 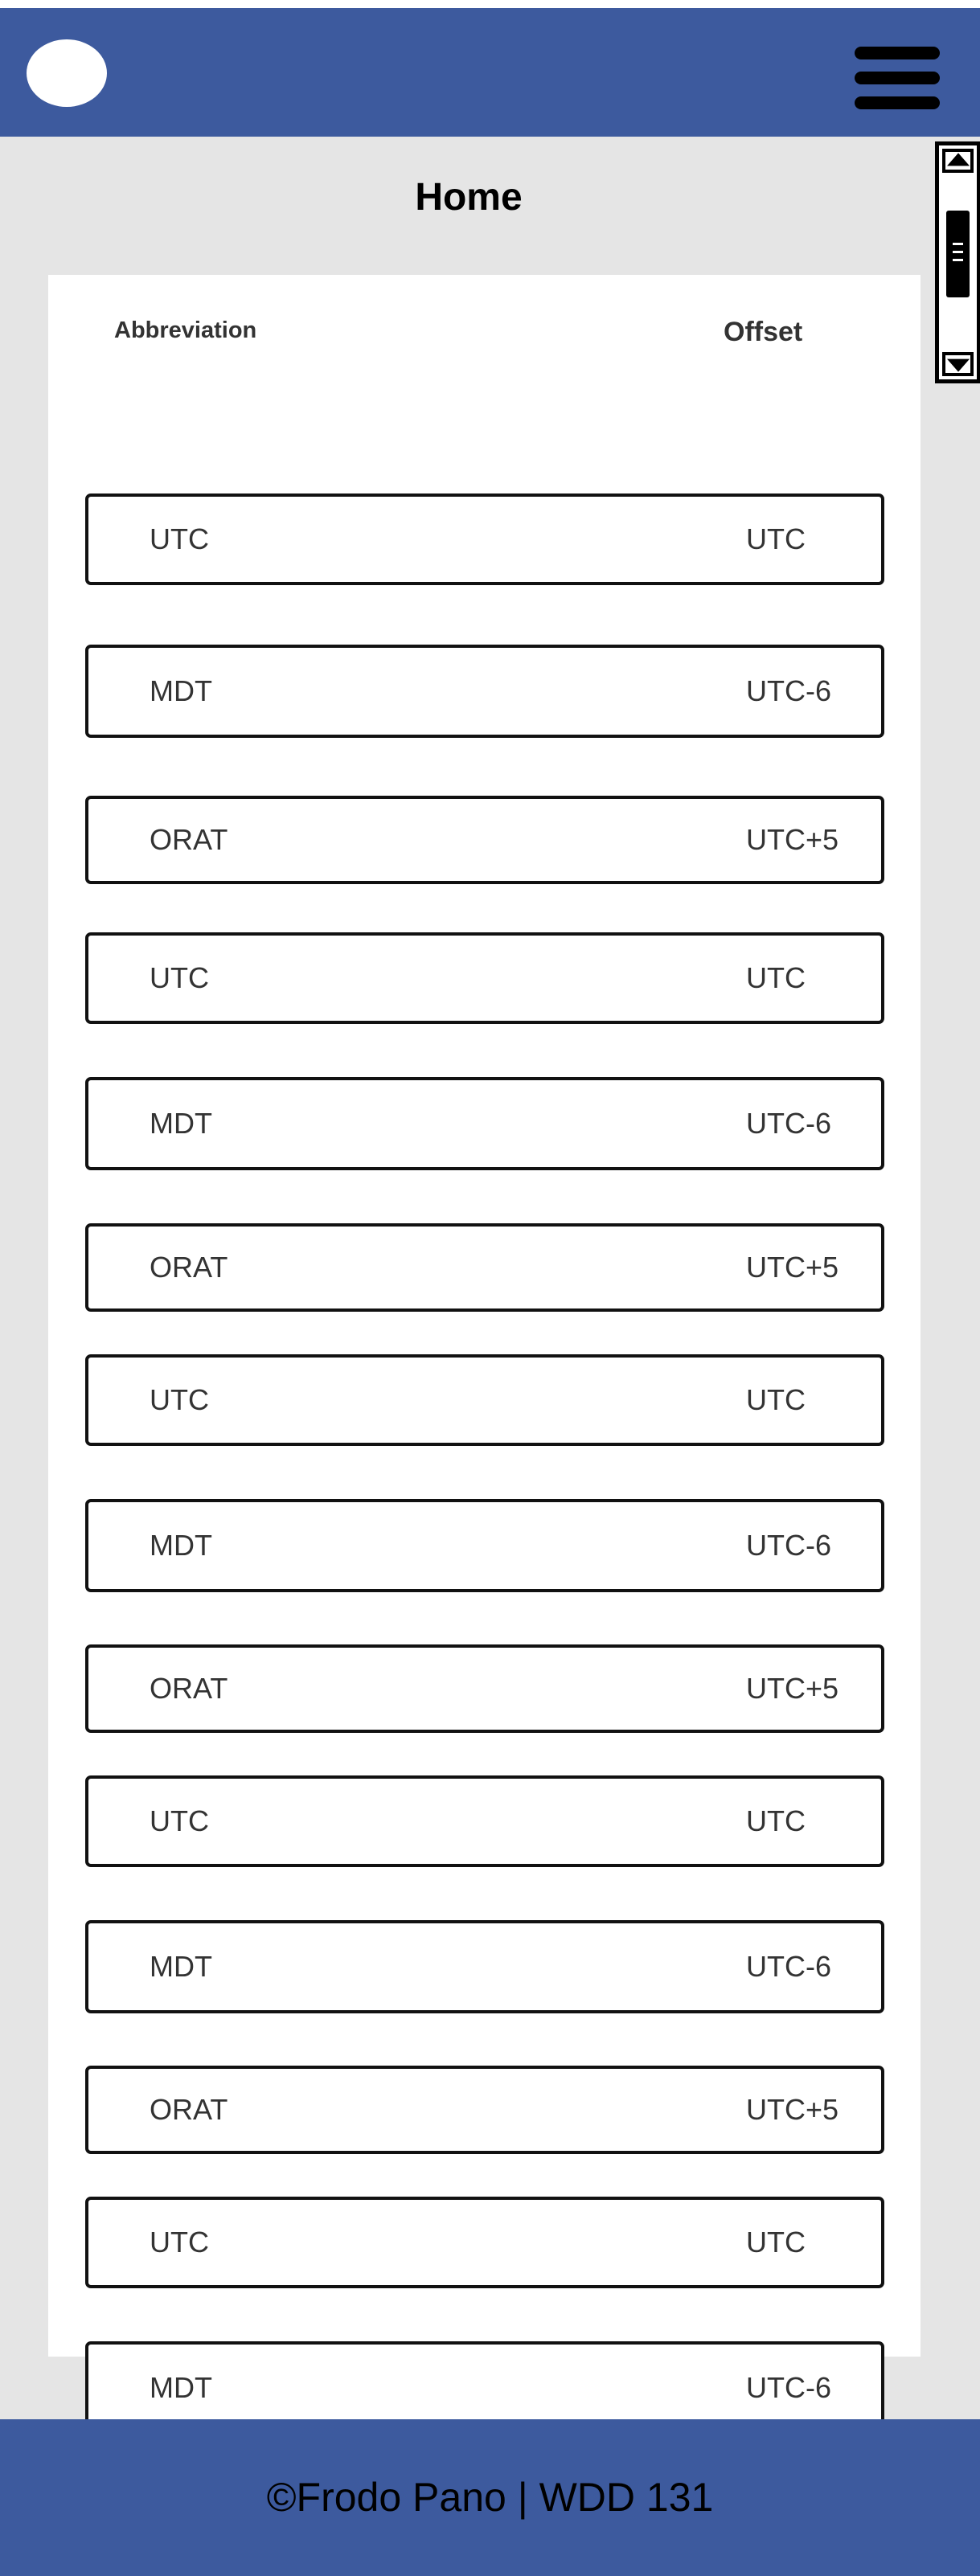 I want to click on scroll-up-arrow-icon, so click(x=958, y=161).